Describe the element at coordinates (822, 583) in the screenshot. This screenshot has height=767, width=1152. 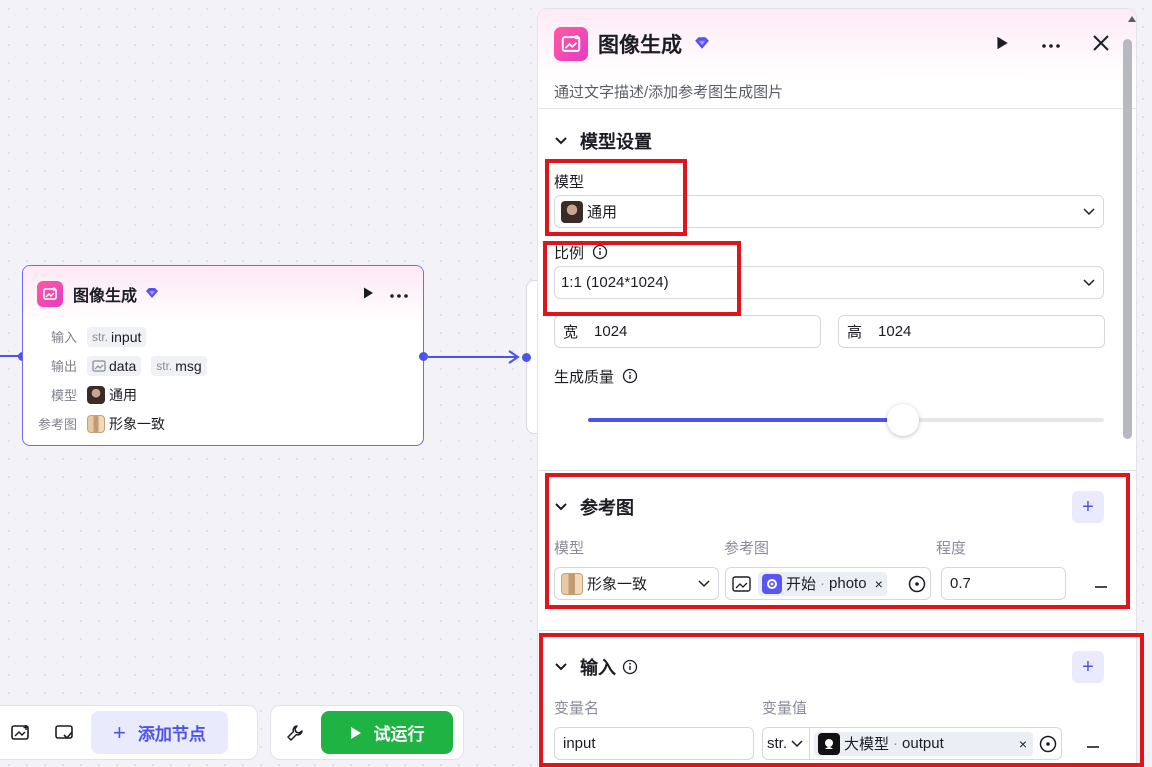
I see `reference-variable-chip: 开始 · photo ×` at that location.